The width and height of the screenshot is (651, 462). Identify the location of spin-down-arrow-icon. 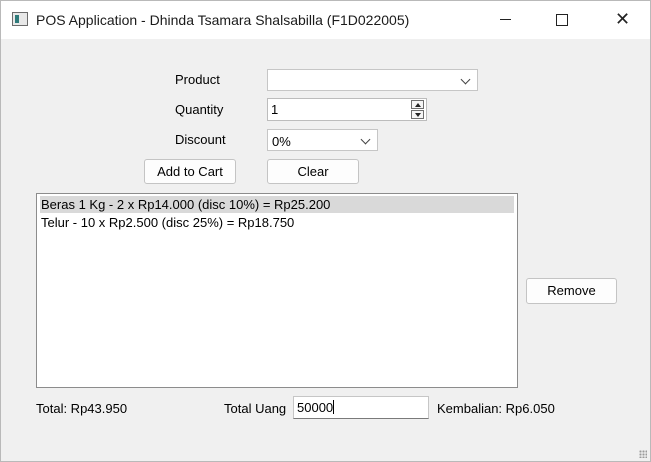
(417, 114).